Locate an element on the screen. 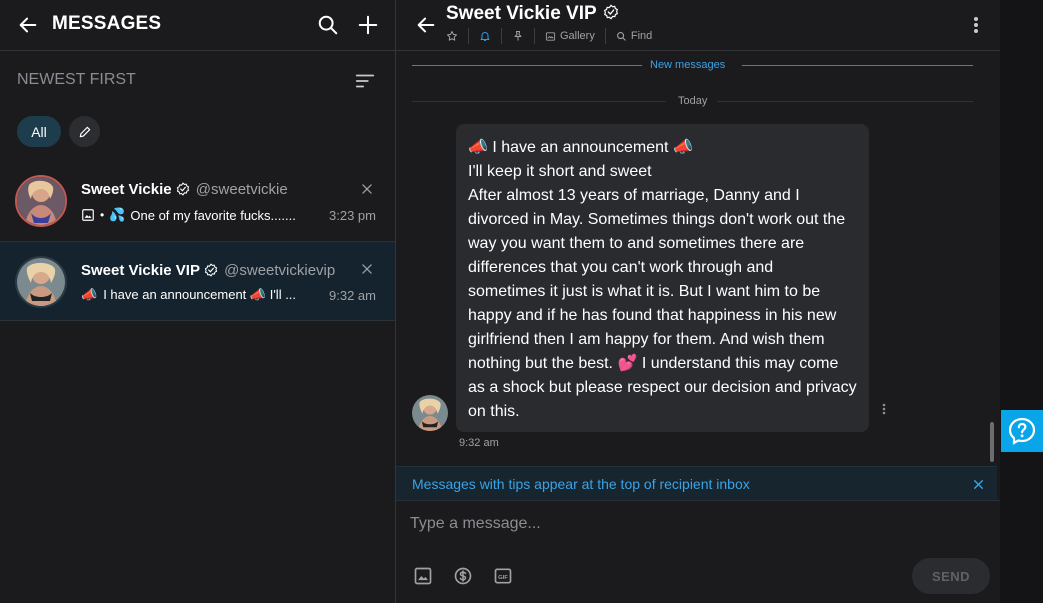 This screenshot has height=603, width=1043. pin-button is located at coordinates (518, 36).